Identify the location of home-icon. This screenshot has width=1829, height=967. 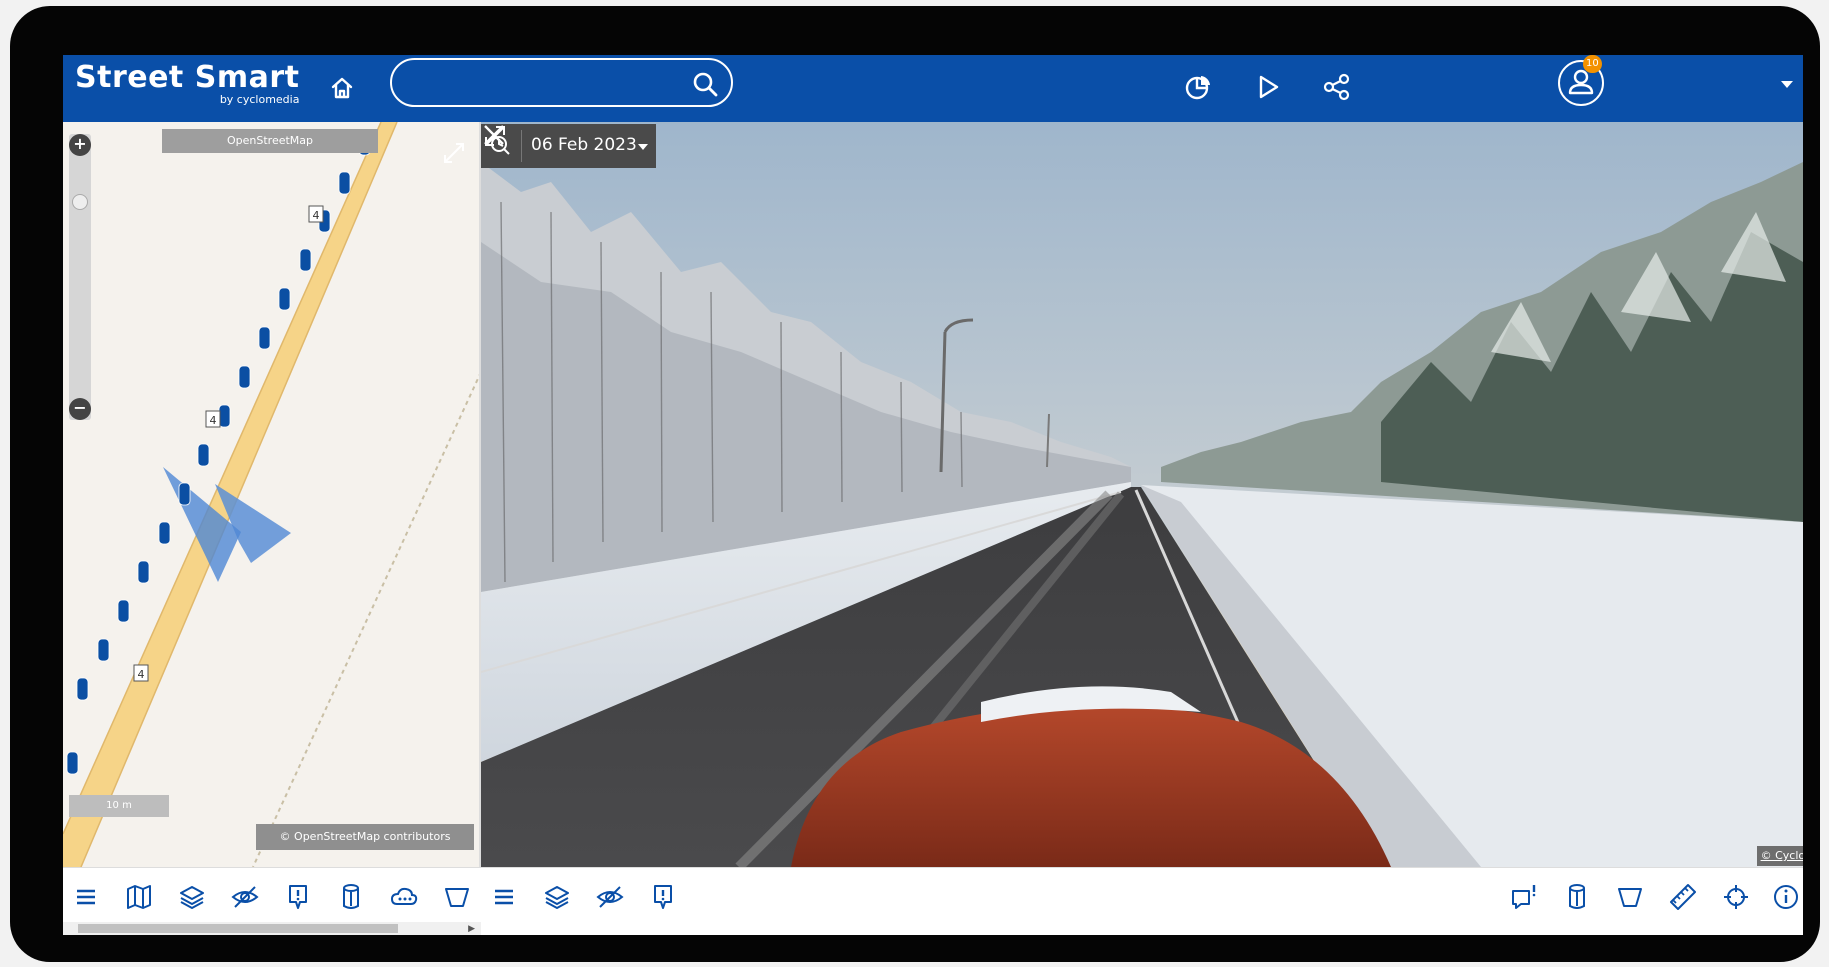
(342, 88).